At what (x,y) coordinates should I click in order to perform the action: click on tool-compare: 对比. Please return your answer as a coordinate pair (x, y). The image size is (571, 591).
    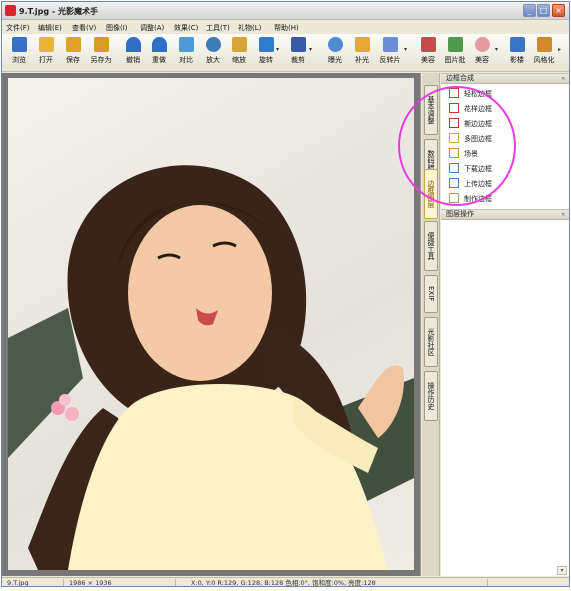
    Looking at the image, I should click on (186, 53).